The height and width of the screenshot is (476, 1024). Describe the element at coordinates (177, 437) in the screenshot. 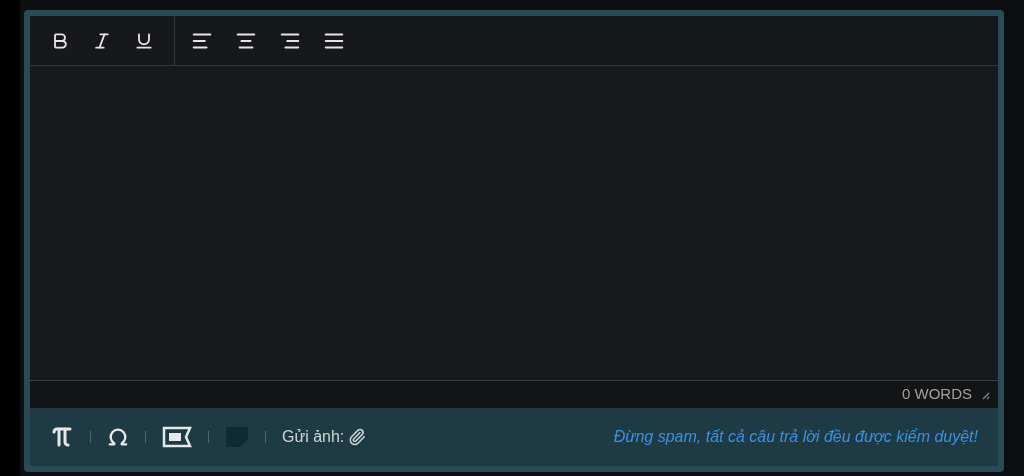

I see `ticket-button` at that location.